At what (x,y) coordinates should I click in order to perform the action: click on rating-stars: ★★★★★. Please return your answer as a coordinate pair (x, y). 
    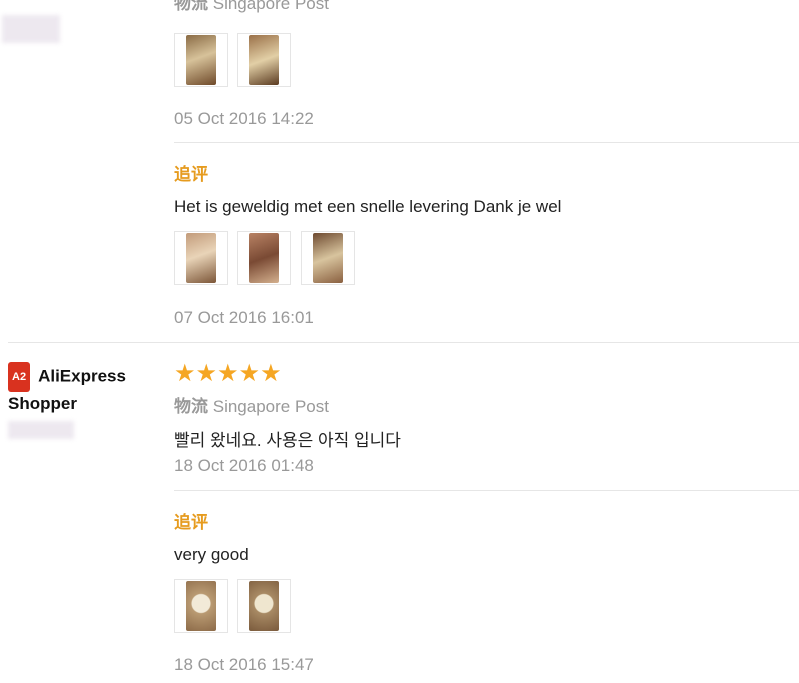
    Looking at the image, I should click on (228, 373).